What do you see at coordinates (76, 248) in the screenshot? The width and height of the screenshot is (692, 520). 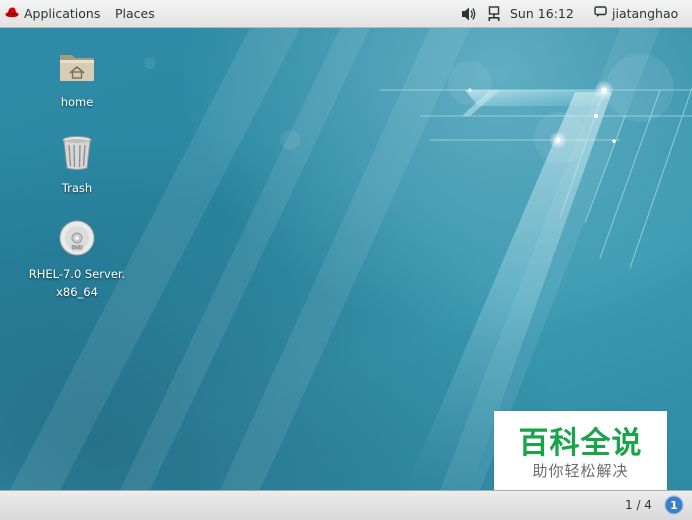 I see `svg-text: DVD` at bounding box center [76, 248].